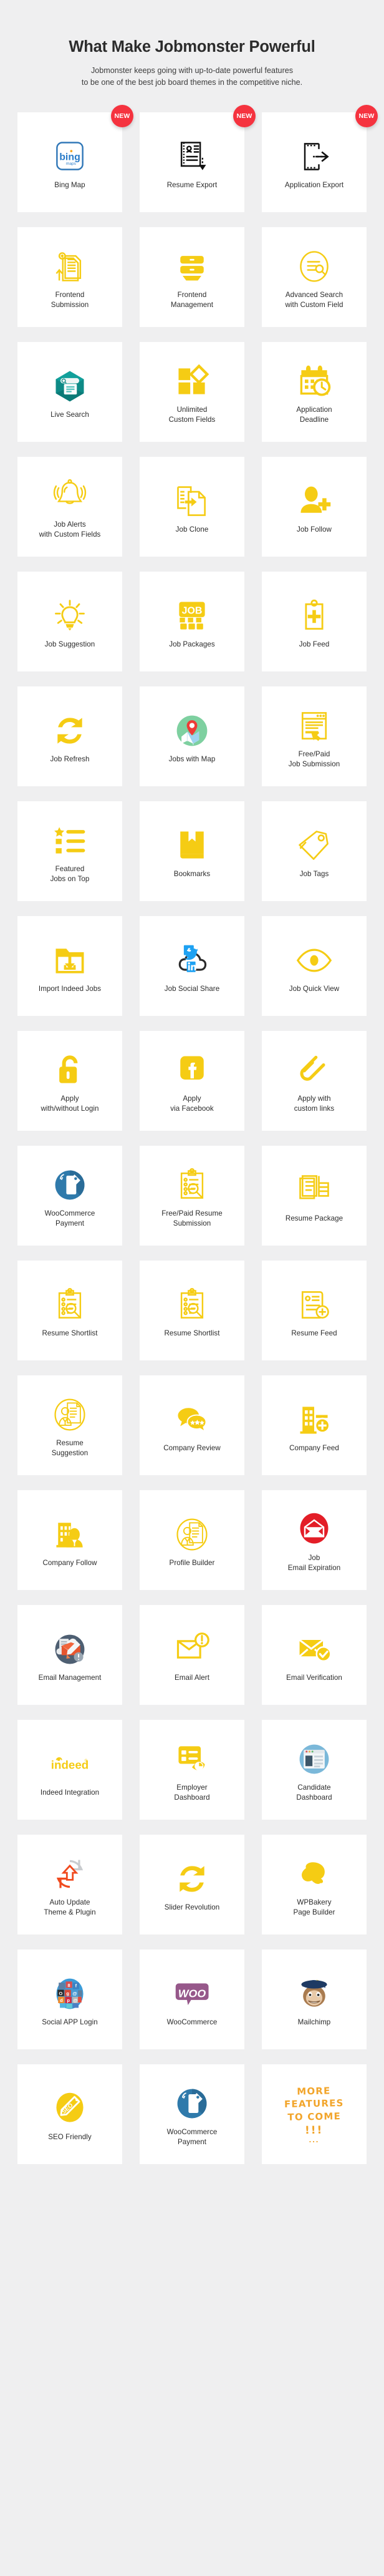 This screenshot has height=2576, width=384. Describe the element at coordinates (314, 1333) in the screenshot. I see `feature-label: Resume Feed` at that location.